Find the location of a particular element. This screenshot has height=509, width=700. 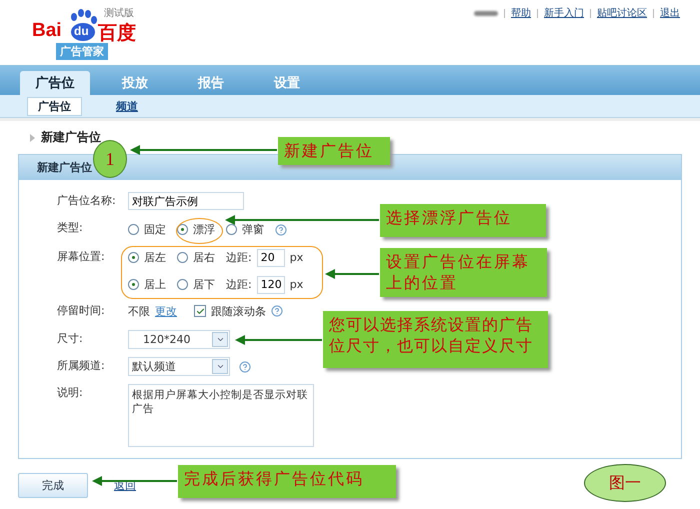

name-field: 对联广告示例 is located at coordinates (186, 201).